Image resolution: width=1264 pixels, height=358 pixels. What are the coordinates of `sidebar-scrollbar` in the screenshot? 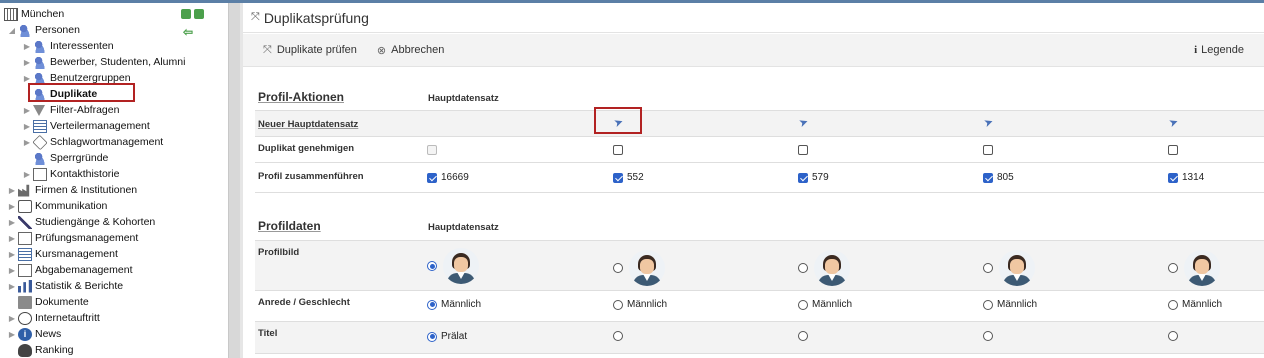 It's located at (234, 180).